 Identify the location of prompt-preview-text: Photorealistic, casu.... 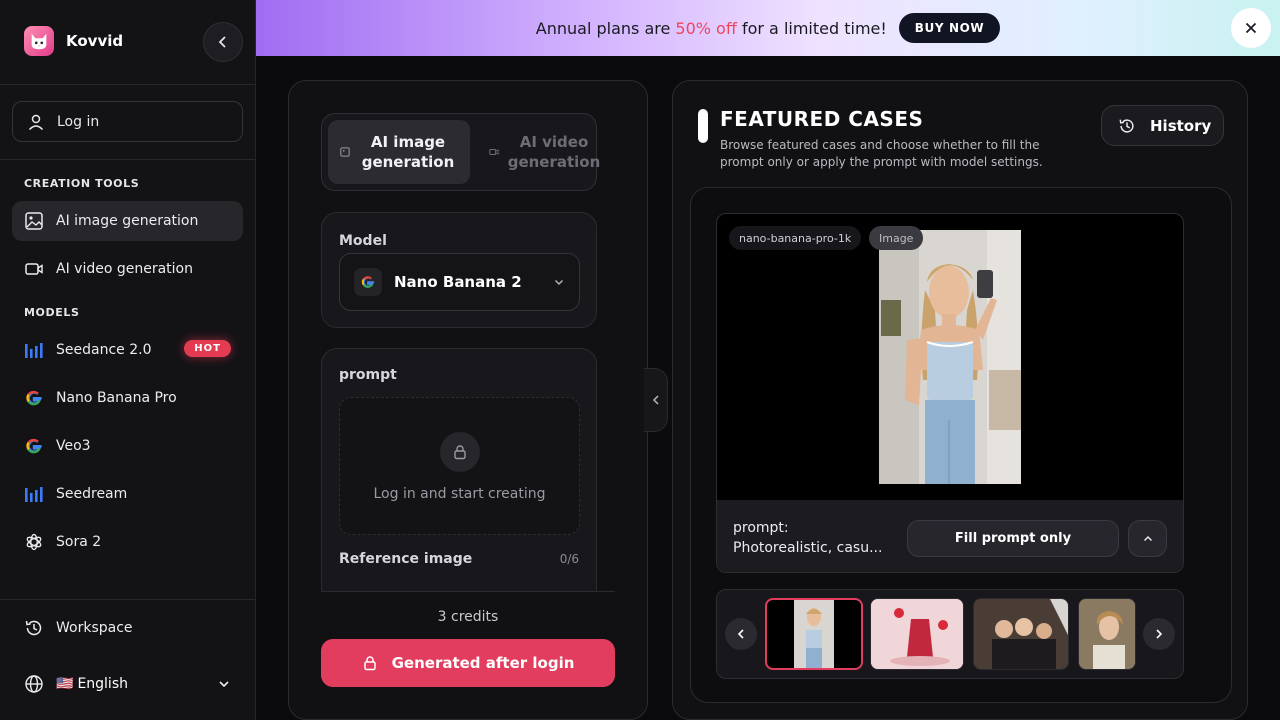
(808, 548).